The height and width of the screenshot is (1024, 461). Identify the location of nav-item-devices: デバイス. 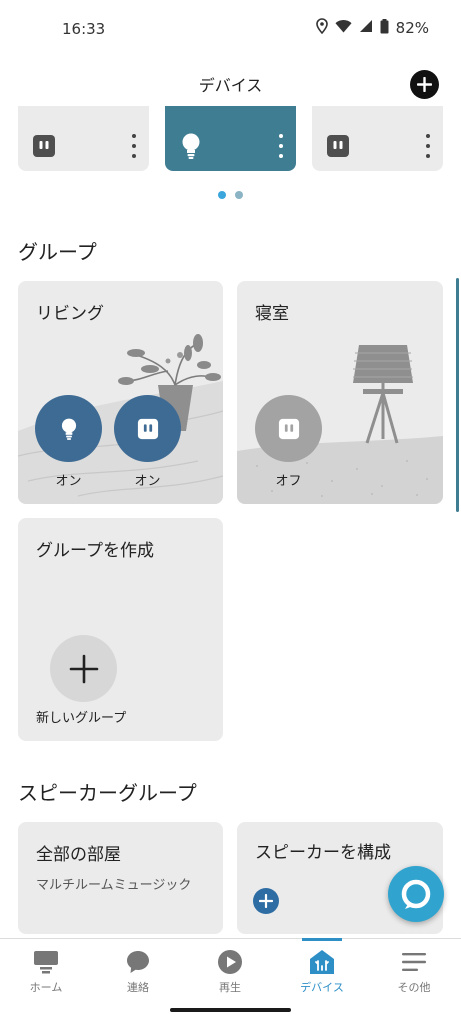
(322, 970).